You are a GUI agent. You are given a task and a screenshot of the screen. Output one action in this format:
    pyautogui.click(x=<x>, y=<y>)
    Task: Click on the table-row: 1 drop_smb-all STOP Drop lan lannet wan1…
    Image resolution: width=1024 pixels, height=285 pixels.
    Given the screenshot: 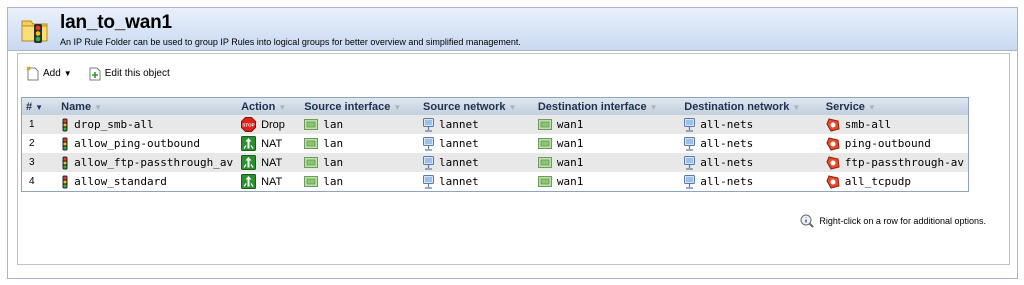 What is the action you would take?
    pyautogui.click(x=495, y=124)
    